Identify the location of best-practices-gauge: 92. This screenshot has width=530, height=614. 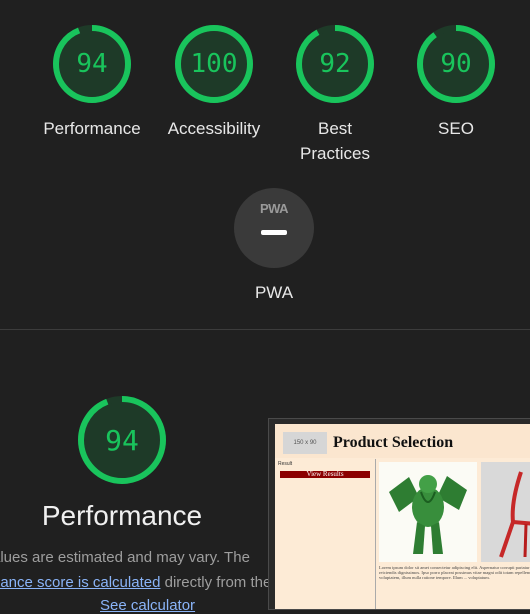
(335, 64).